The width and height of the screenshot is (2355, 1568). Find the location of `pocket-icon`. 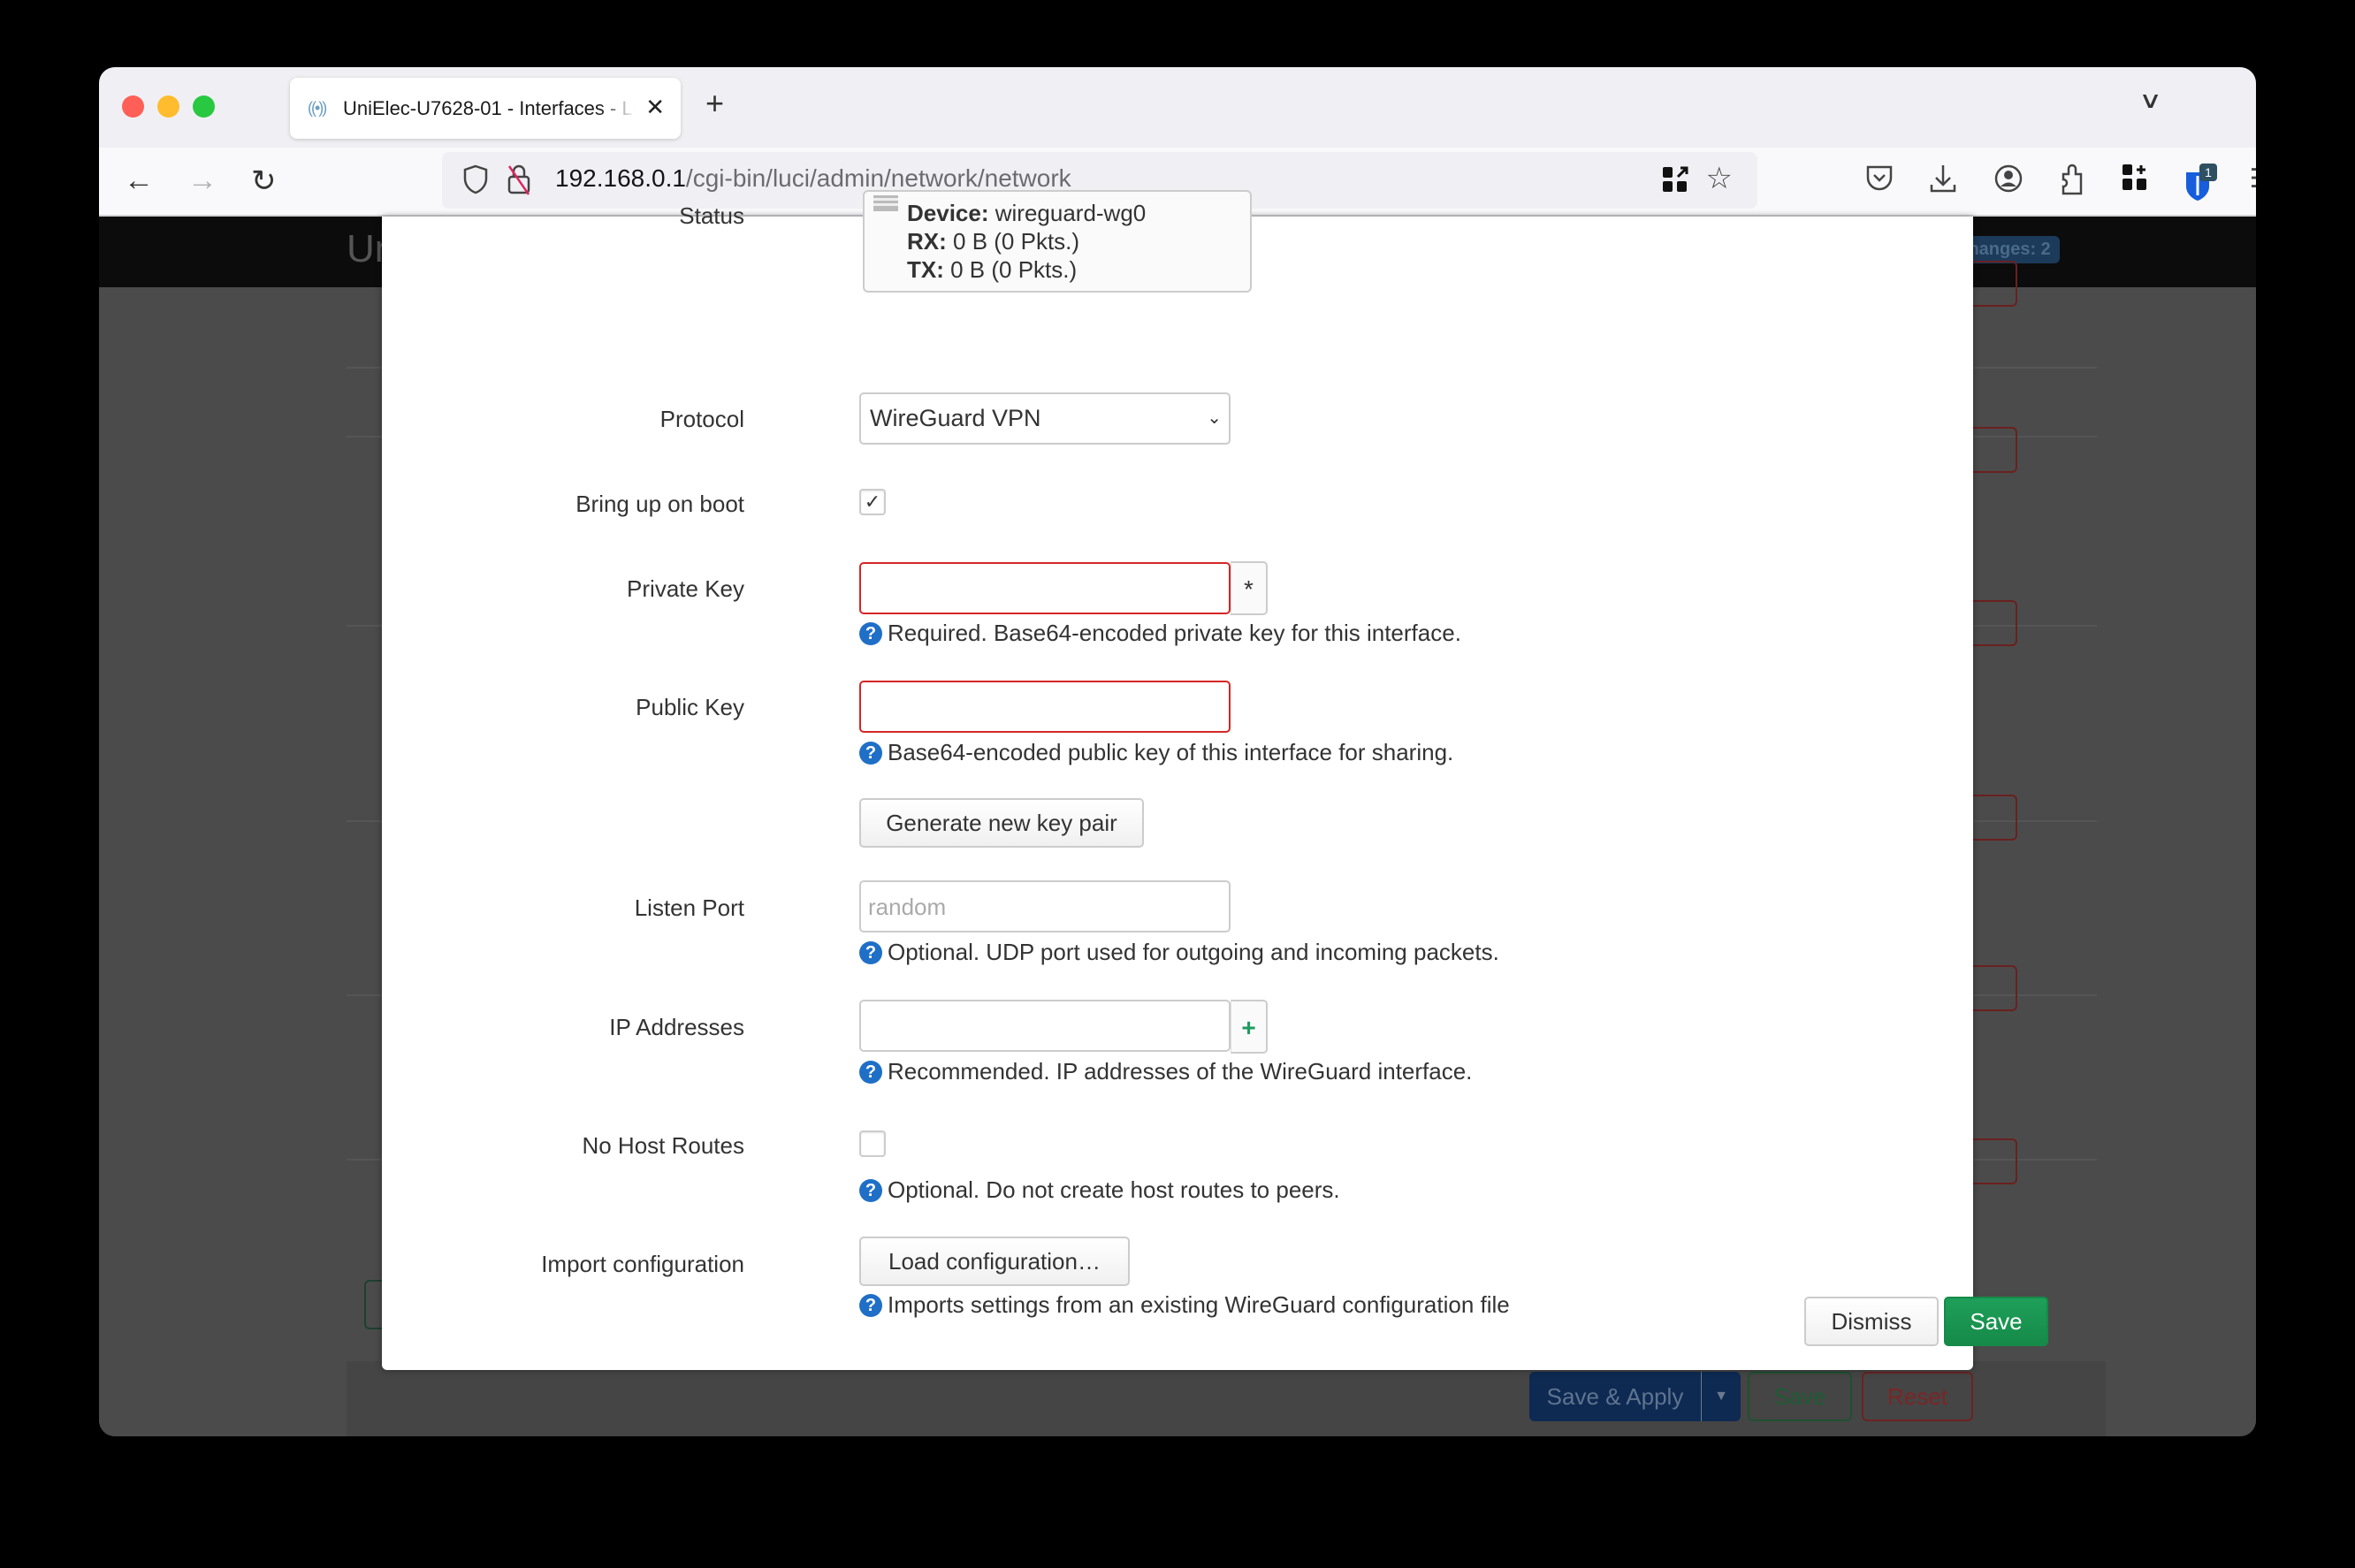

pocket-icon is located at coordinates (1879, 180).